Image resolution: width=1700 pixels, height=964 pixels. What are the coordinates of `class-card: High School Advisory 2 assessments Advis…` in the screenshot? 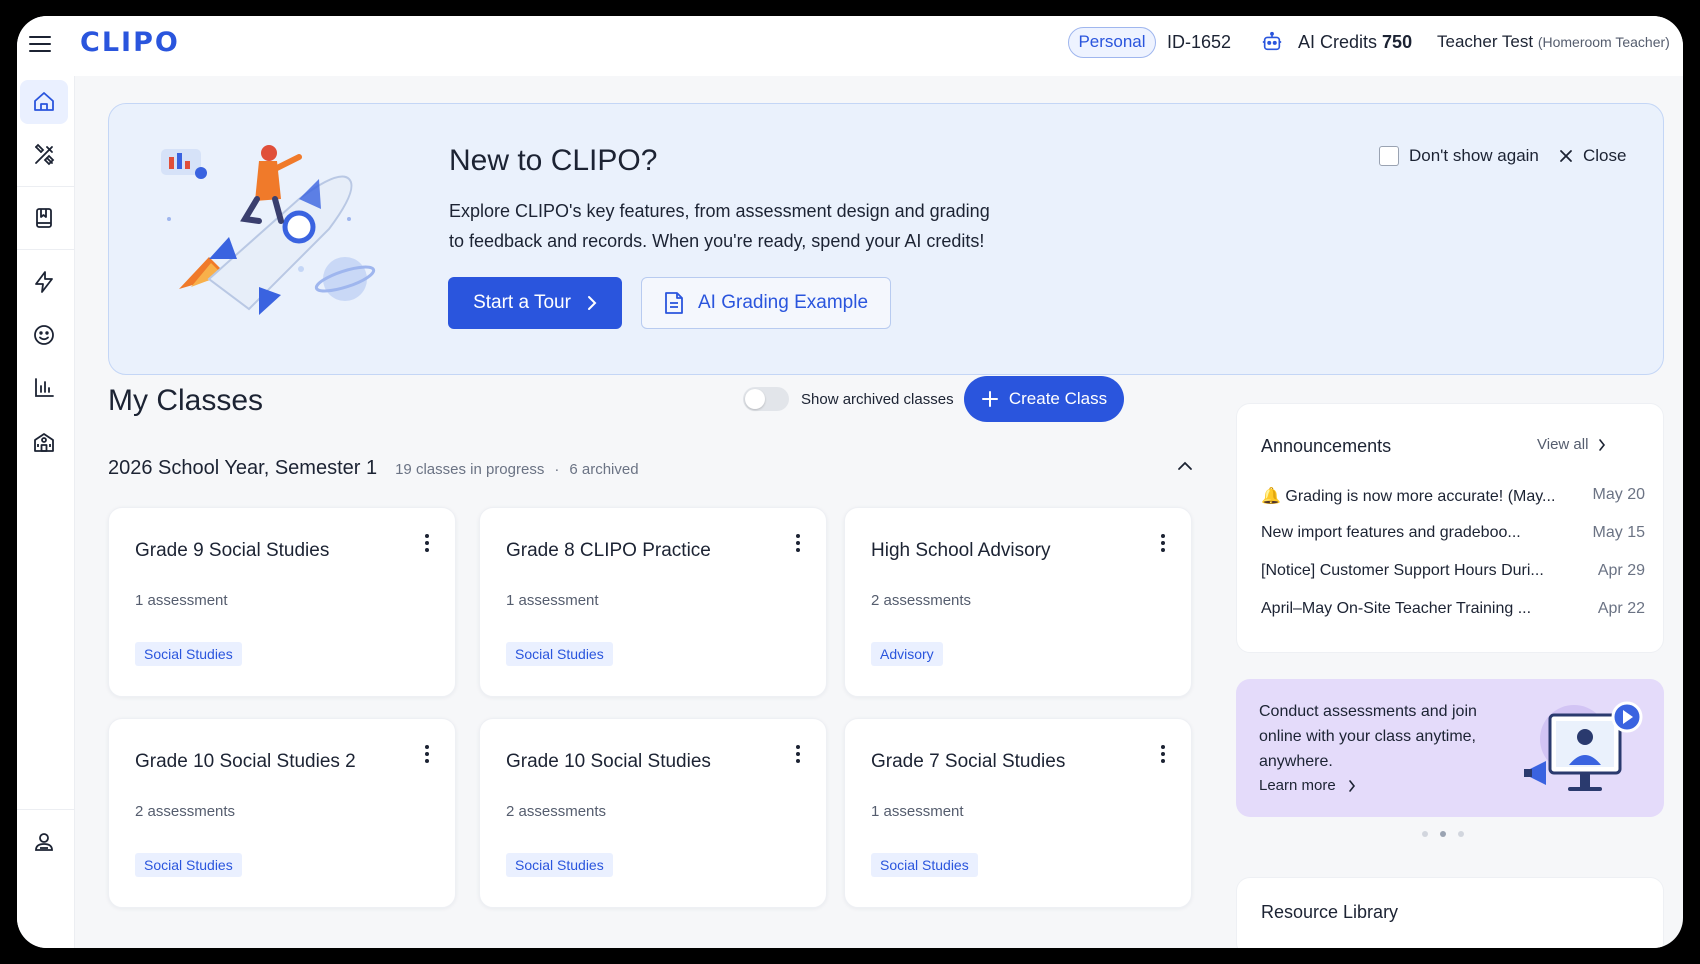 It's located at (1018, 602).